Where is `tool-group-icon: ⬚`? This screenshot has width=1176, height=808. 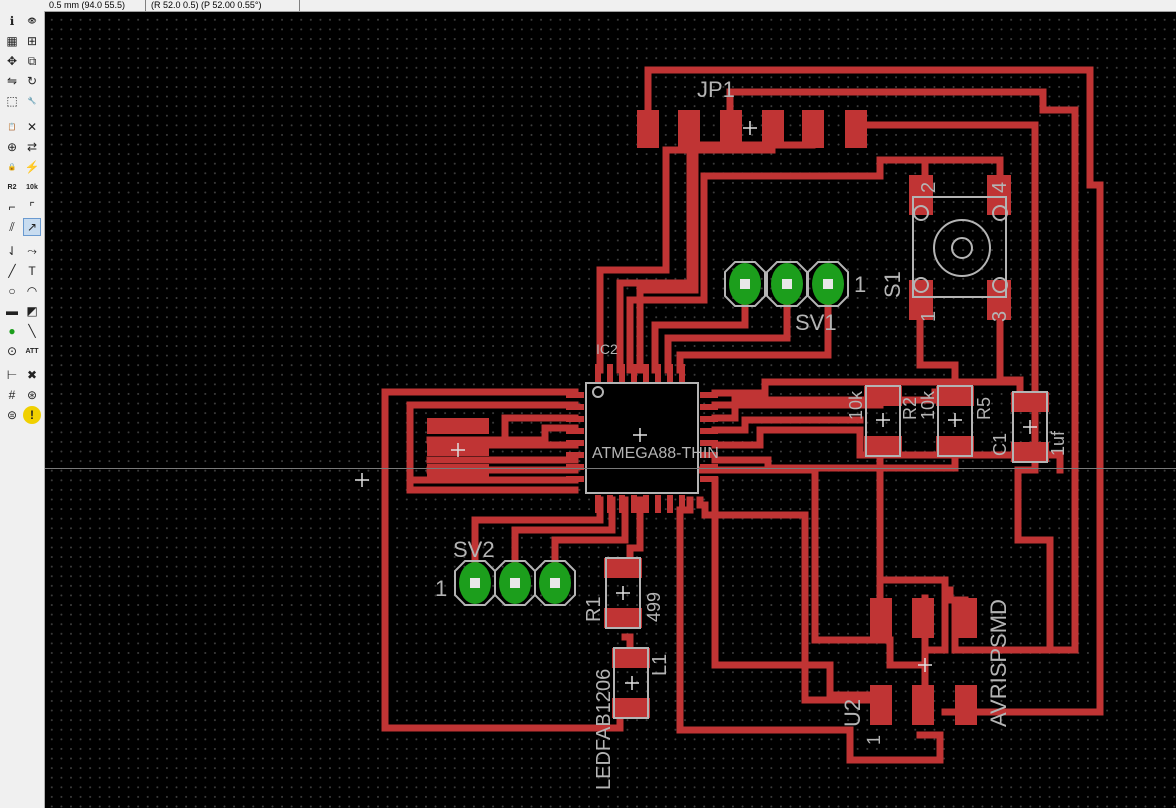
tool-group-icon: ⬚ is located at coordinates (12, 101).